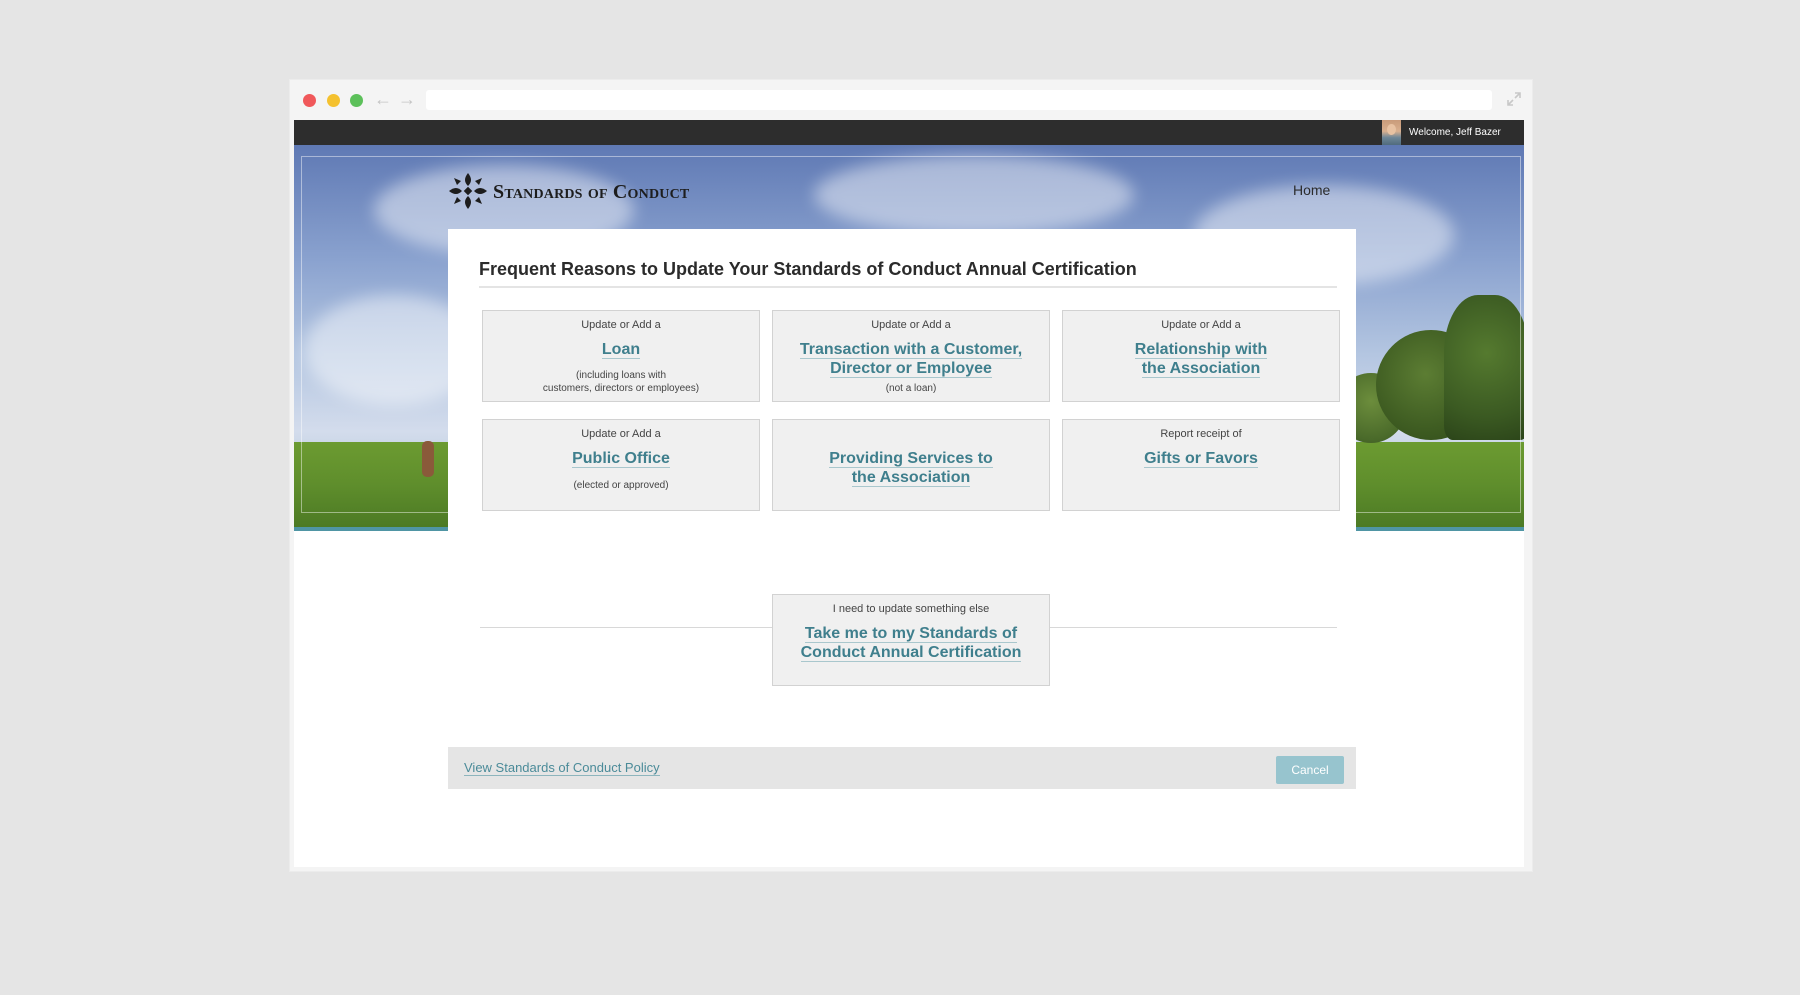  What do you see at coordinates (911, 634) in the screenshot?
I see `card-link-text: Take me to my Standards of` at bounding box center [911, 634].